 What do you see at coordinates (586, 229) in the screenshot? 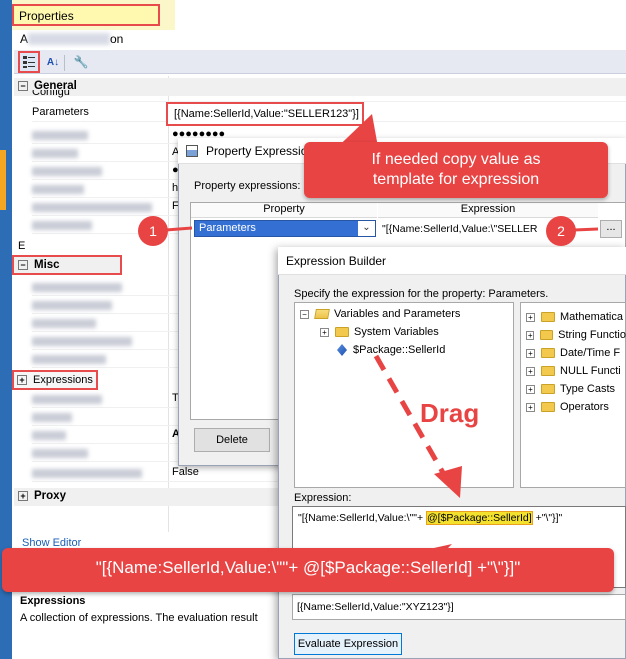
I see `badge-2-connector` at bounding box center [586, 229].